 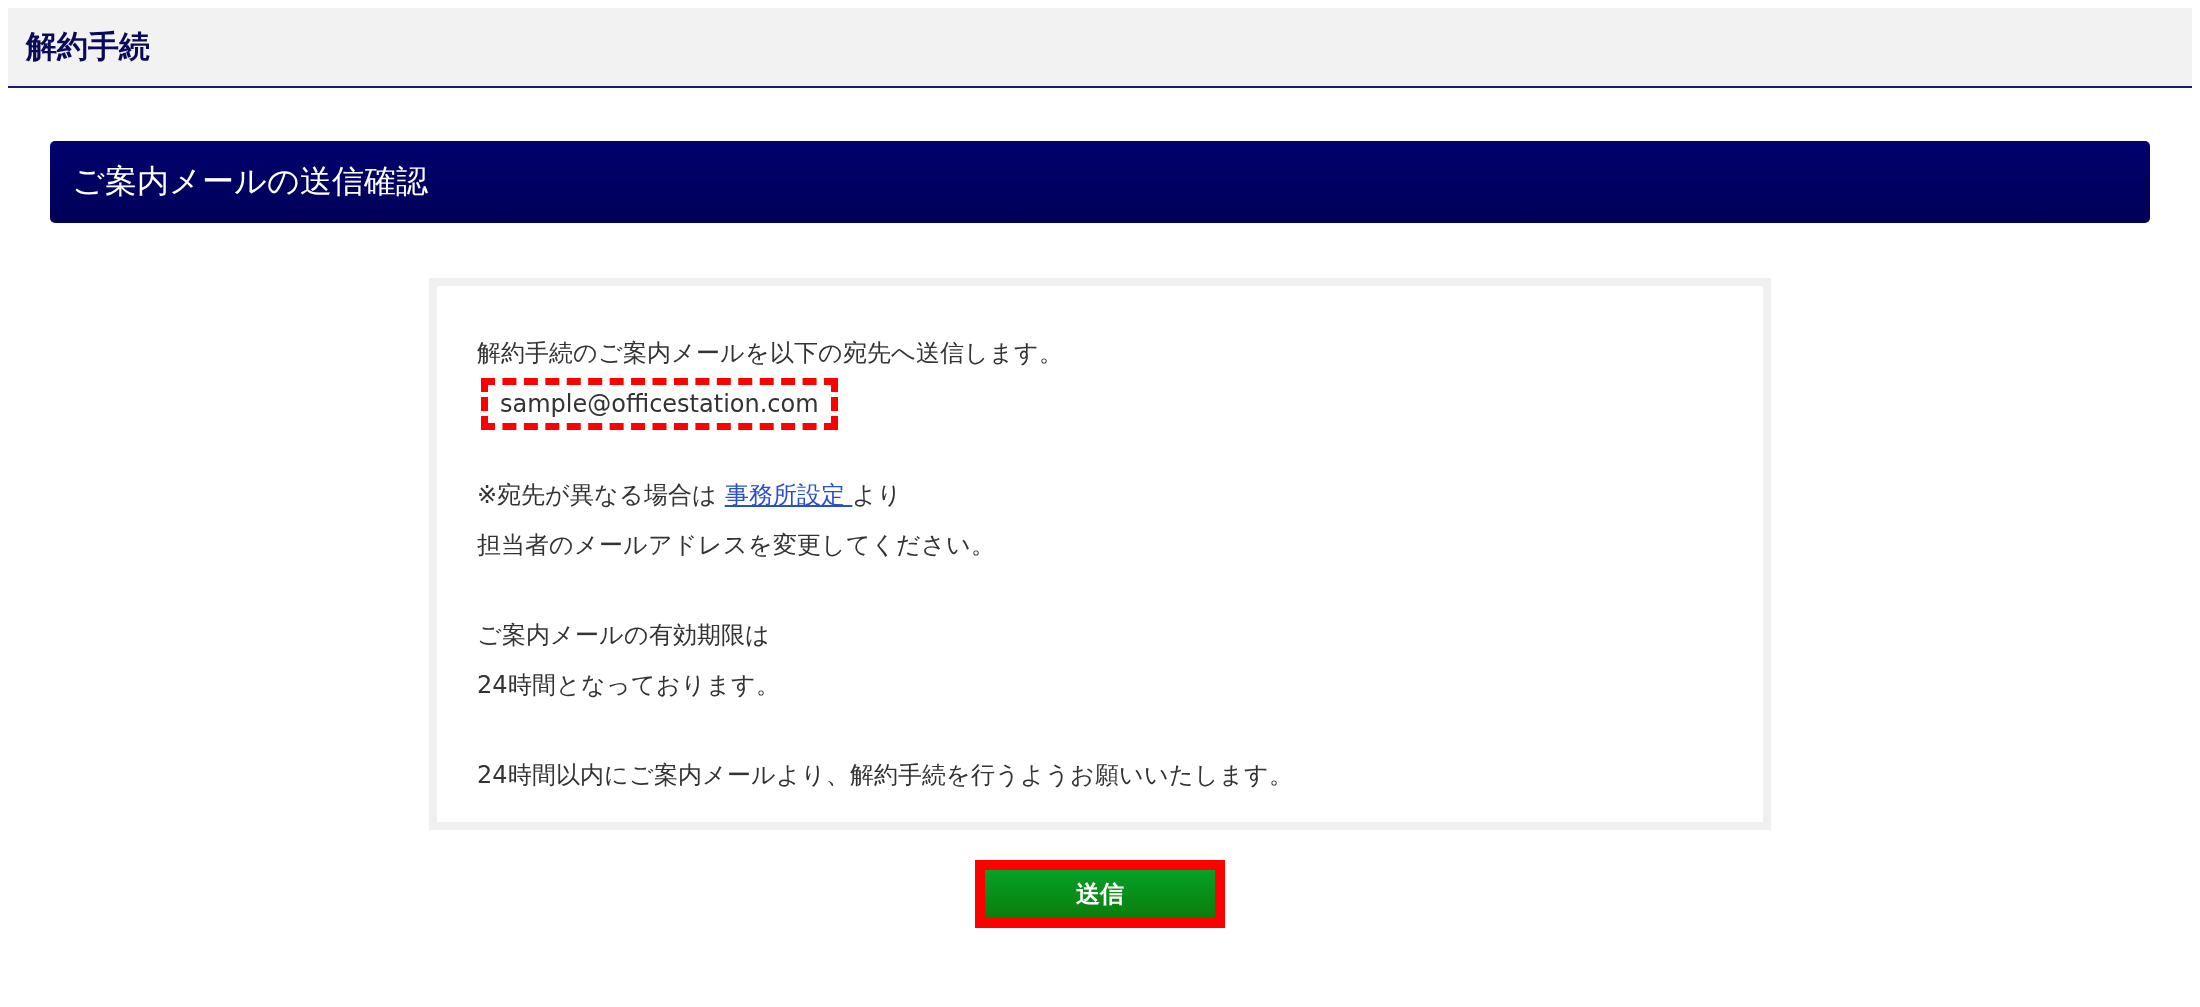 What do you see at coordinates (250, 181) in the screenshot?
I see `section-title: ご案内メールの送信確認` at bounding box center [250, 181].